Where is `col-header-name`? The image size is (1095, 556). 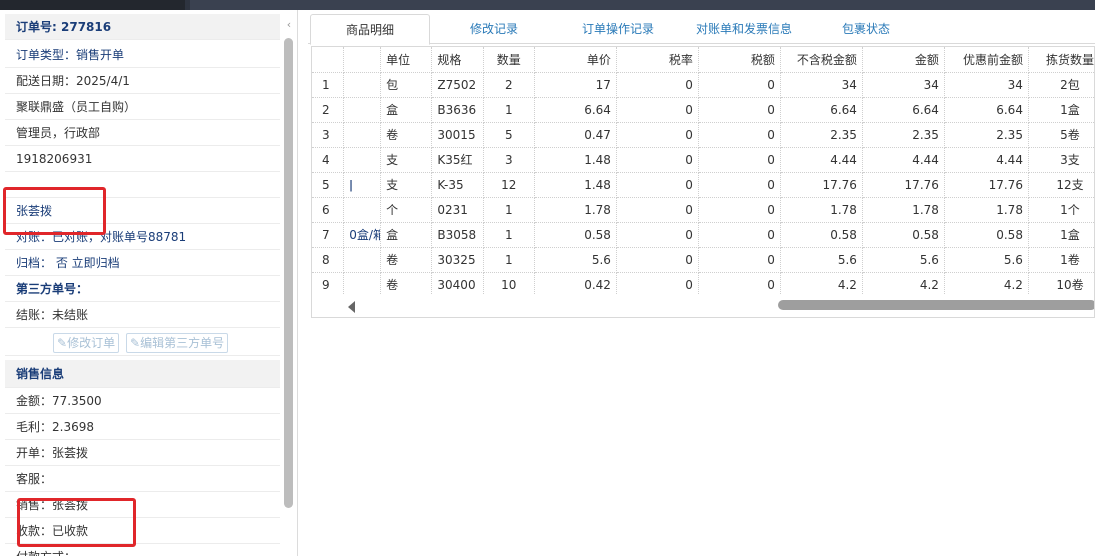 col-header-name is located at coordinates (362, 60).